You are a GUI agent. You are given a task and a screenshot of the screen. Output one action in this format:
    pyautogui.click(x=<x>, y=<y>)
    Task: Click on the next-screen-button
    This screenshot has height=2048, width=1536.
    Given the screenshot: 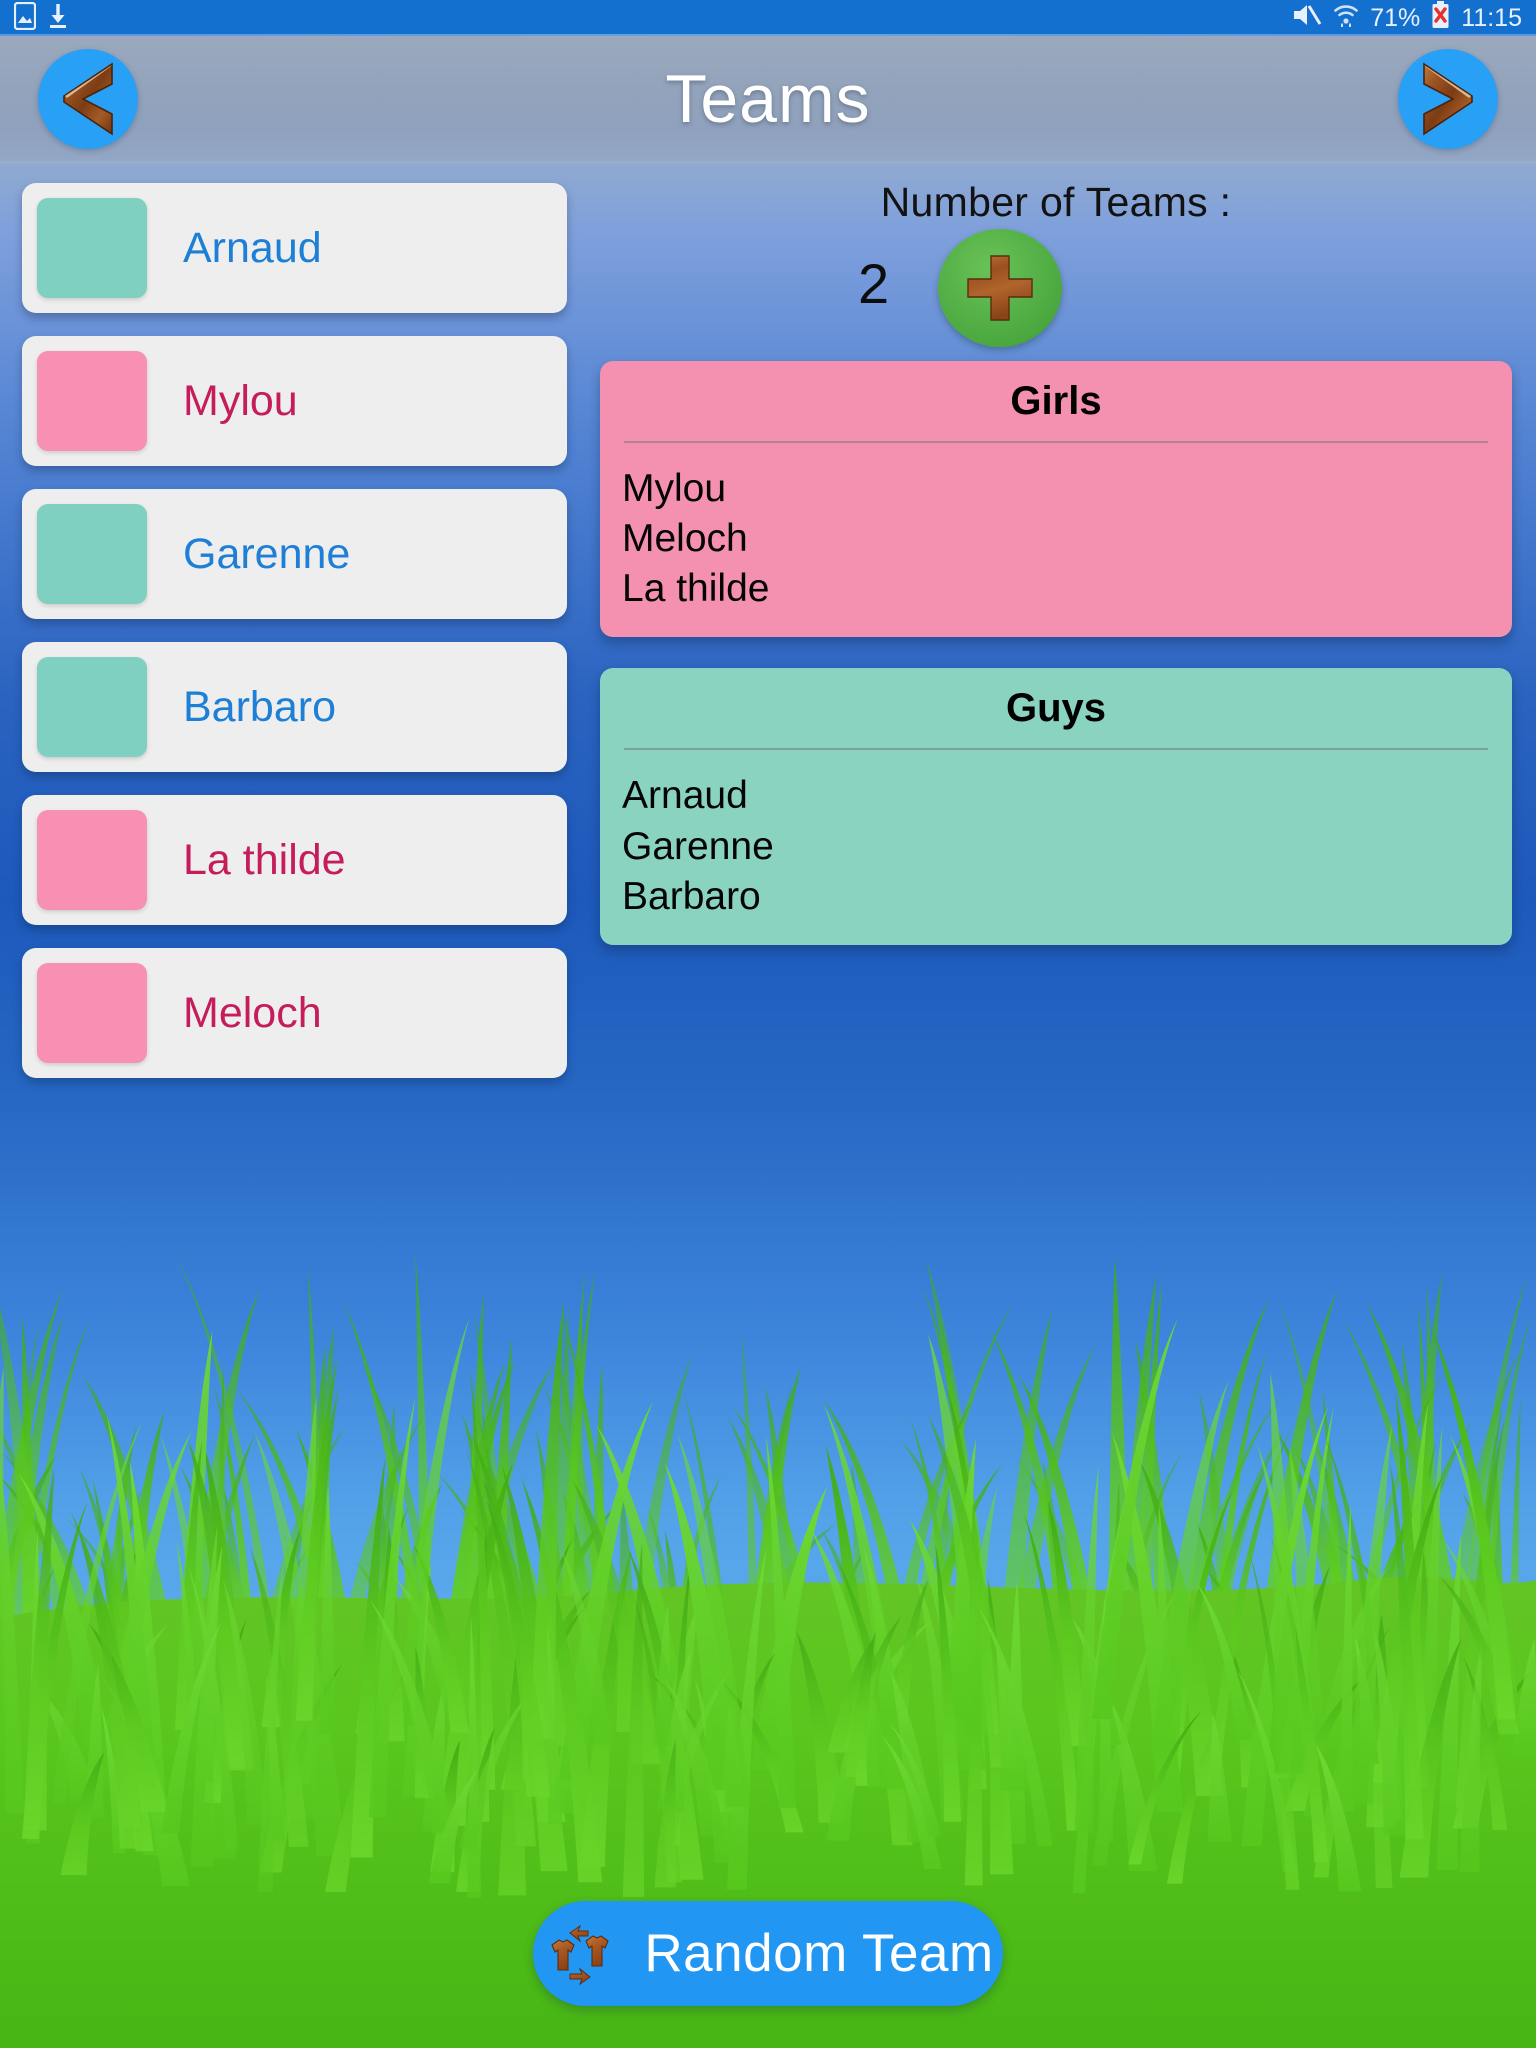 What is the action you would take?
    pyautogui.click(x=1448, y=98)
    